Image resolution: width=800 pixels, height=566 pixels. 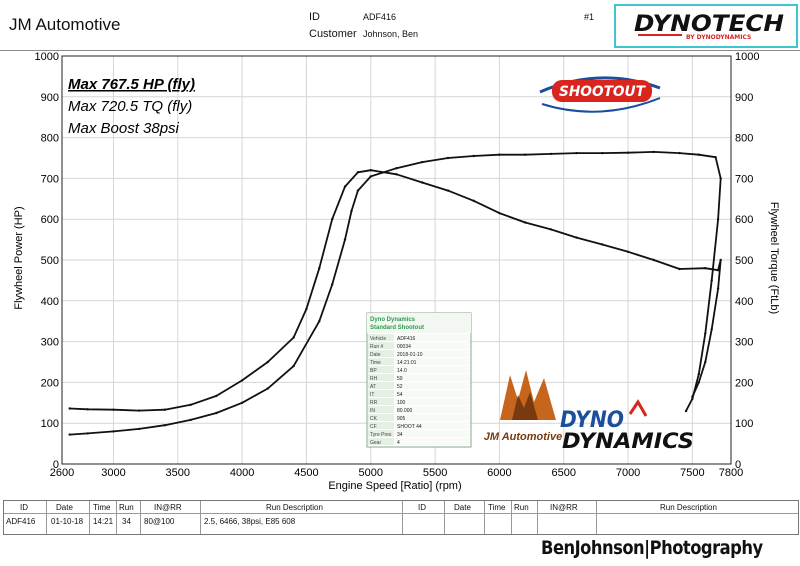 I want to click on info-row-value: 2018-01-10, so click(x=410, y=355).